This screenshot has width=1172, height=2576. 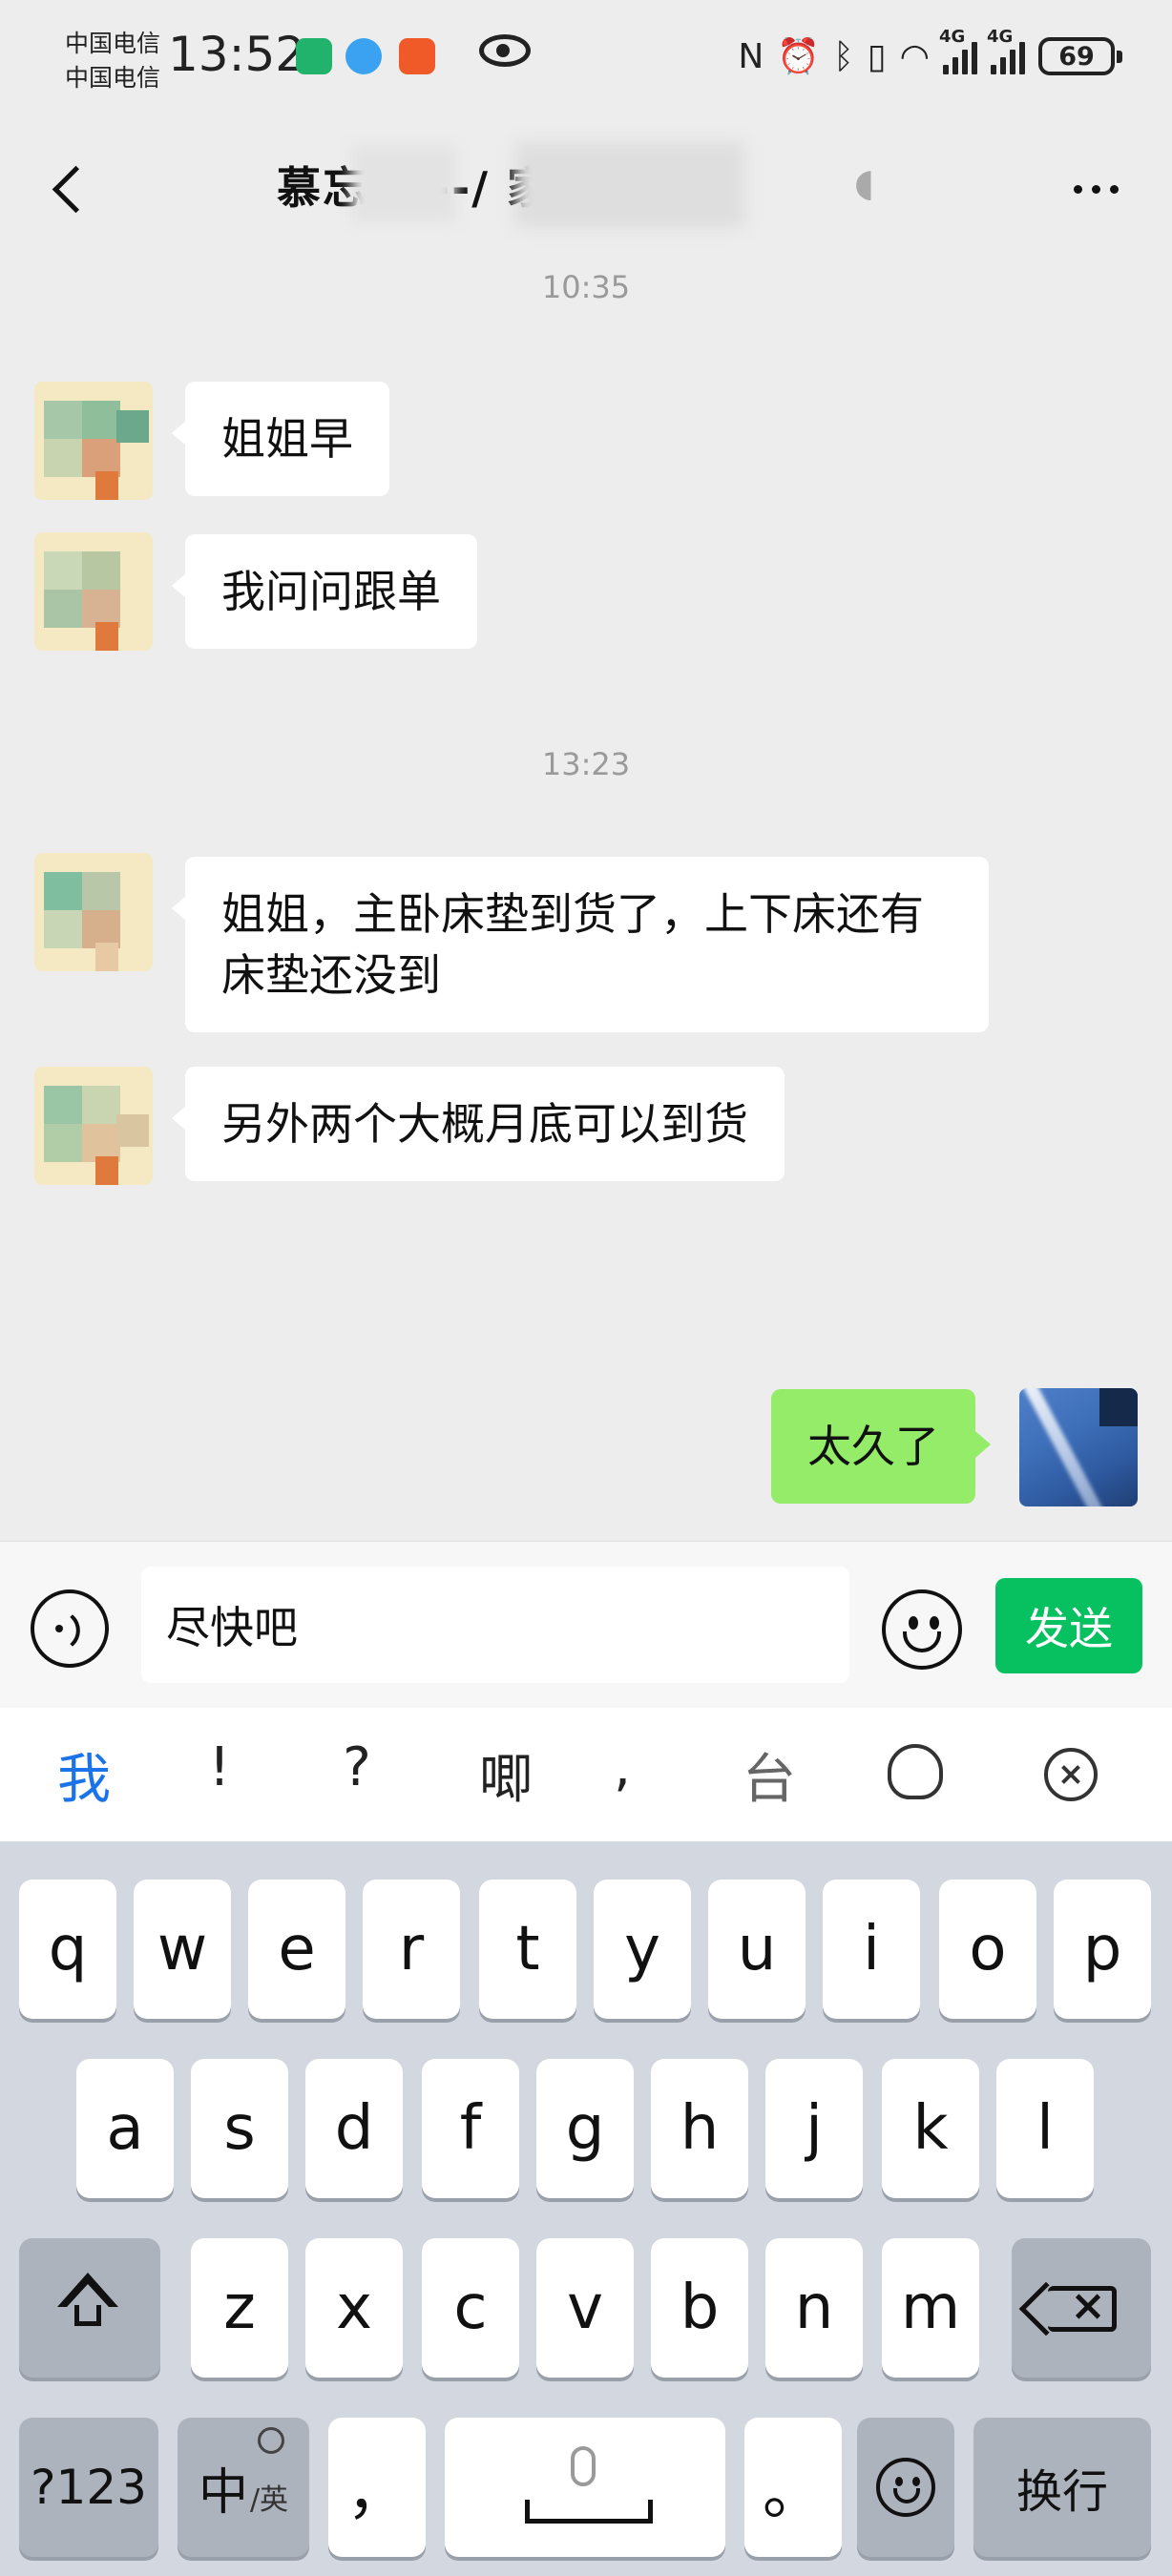 What do you see at coordinates (1102, 1949) in the screenshot?
I see `key-p: p` at bounding box center [1102, 1949].